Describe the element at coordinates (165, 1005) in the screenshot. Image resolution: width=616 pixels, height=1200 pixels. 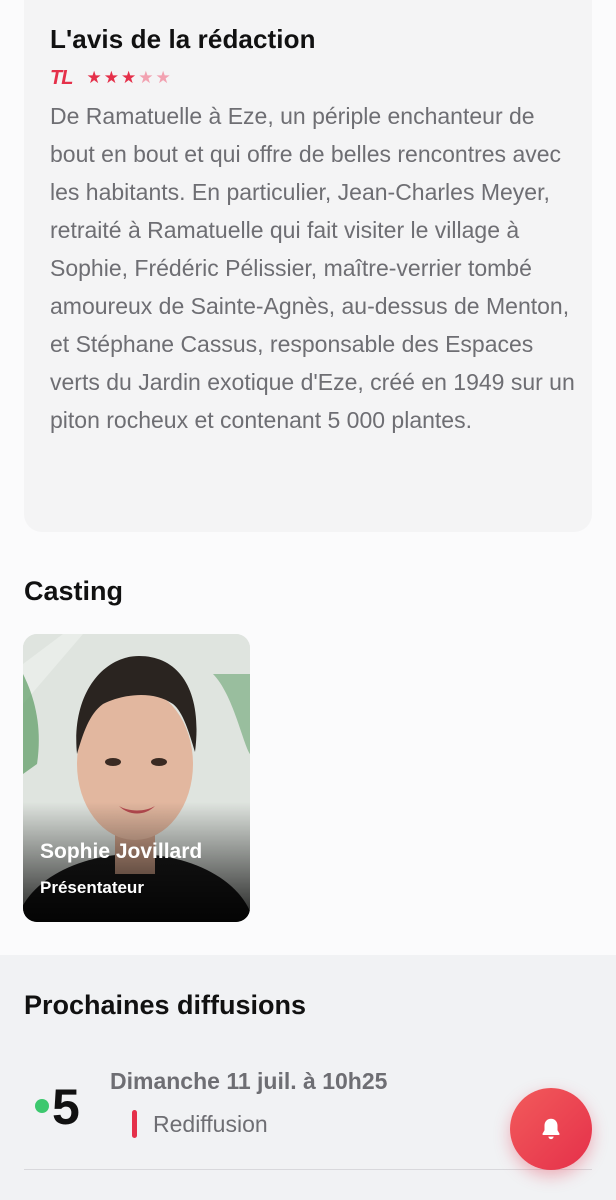
I see `upcoming-broadcasts-title: Prochaines diffusions` at that location.